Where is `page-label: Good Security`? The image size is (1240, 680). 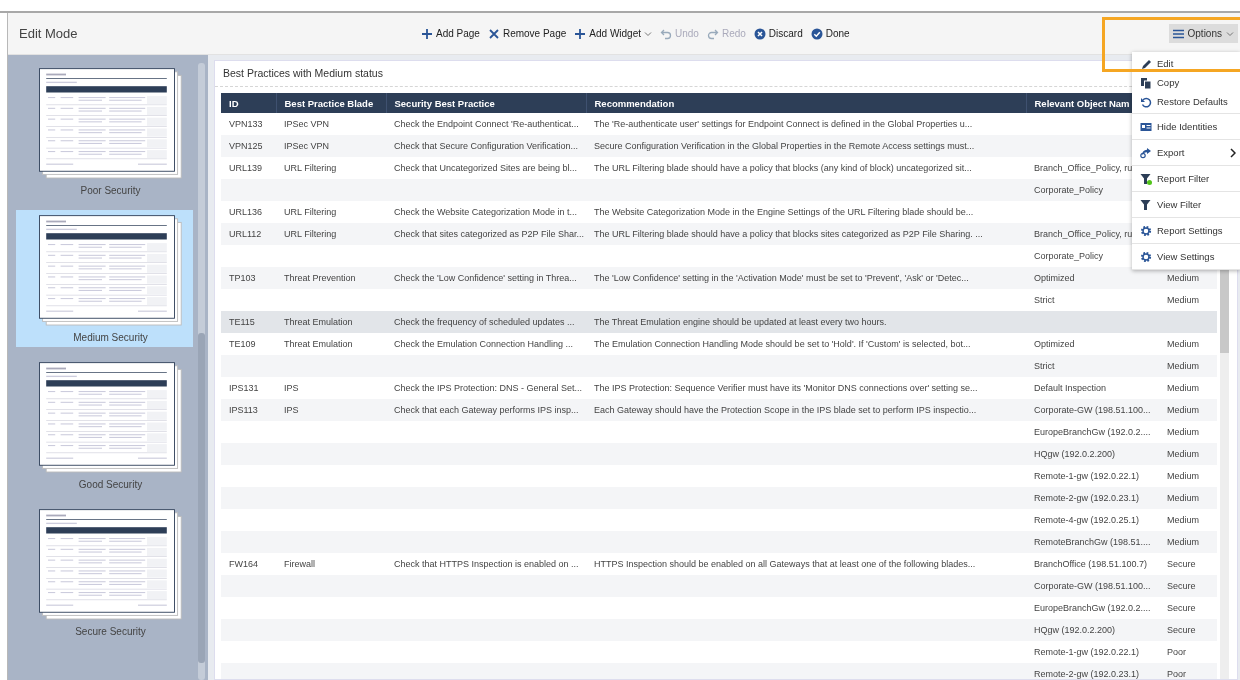 page-label: Good Security is located at coordinates (110, 484).